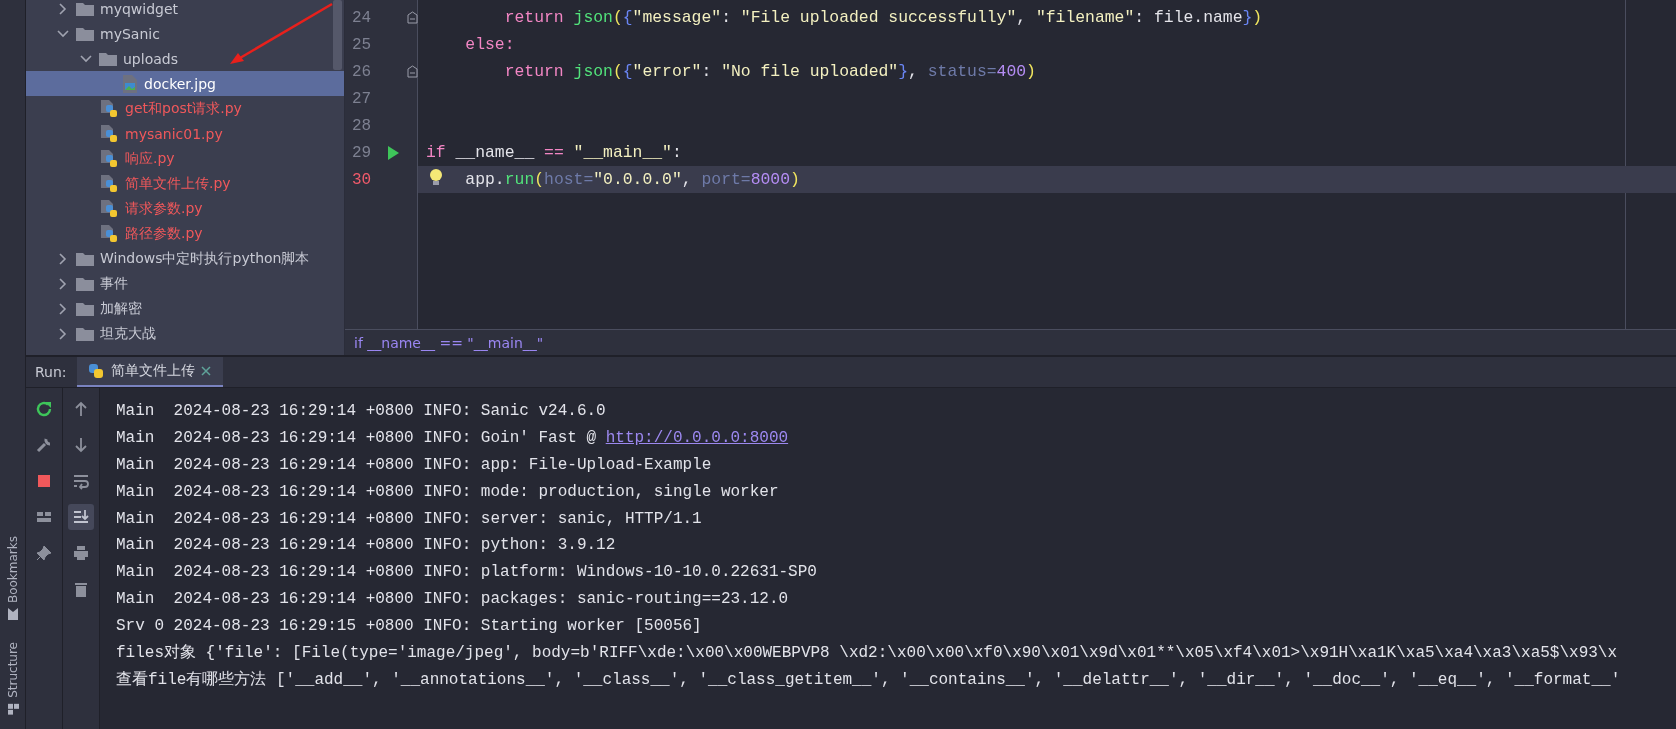 Image resolution: width=1676 pixels, height=729 pixels. I want to click on scrollbar, so click(337, 35).